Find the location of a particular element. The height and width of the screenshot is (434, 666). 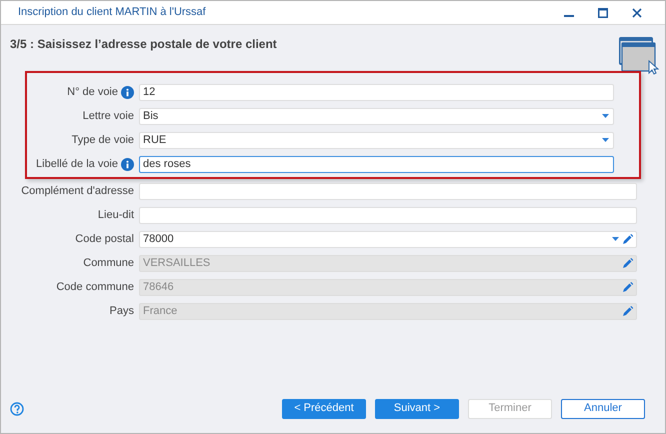

maximize-icon is located at coordinates (603, 13).